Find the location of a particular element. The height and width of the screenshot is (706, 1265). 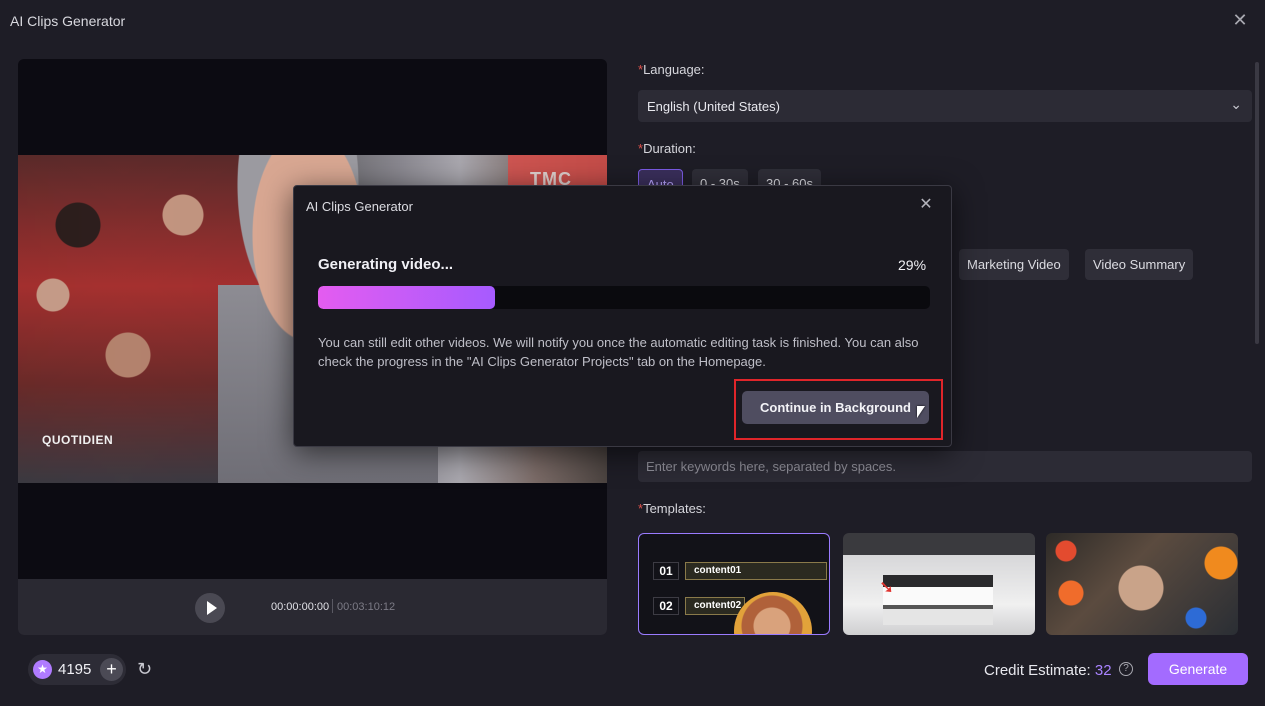

keywords-input is located at coordinates (945, 466).